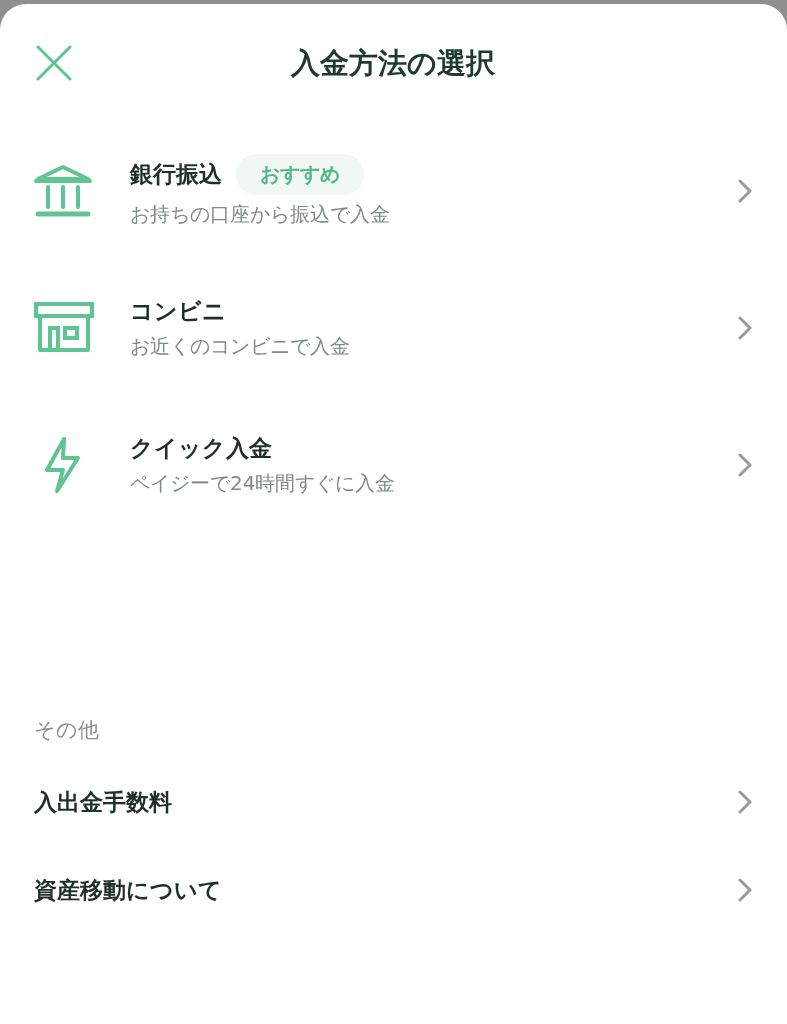 The image size is (787, 1024). I want to click on close-icon, so click(54, 63).